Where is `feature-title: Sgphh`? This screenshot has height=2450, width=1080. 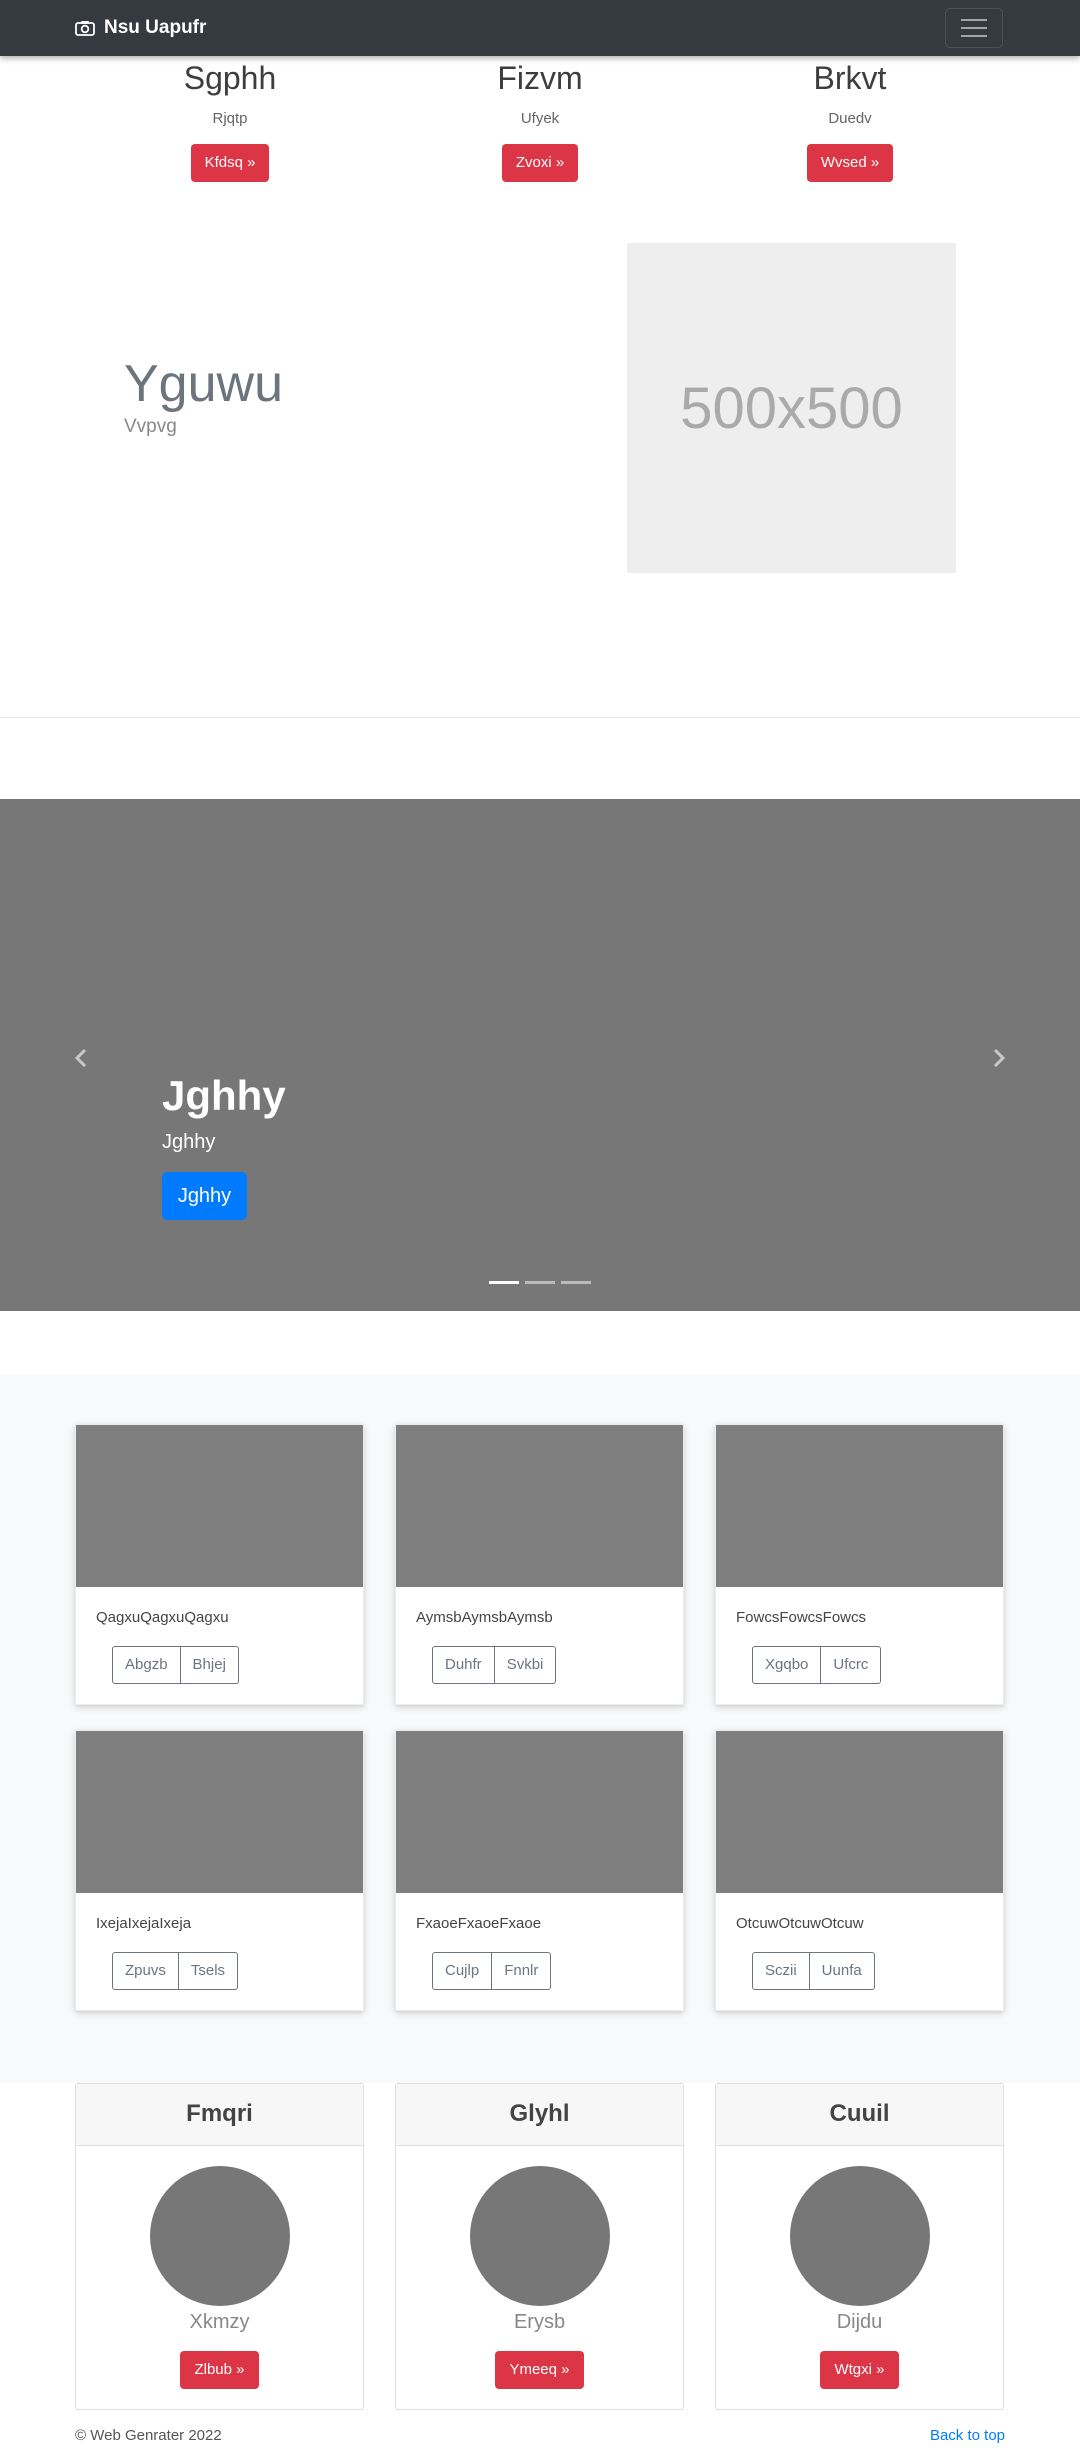
feature-title: Sgphh is located at coordinates (230, 78).